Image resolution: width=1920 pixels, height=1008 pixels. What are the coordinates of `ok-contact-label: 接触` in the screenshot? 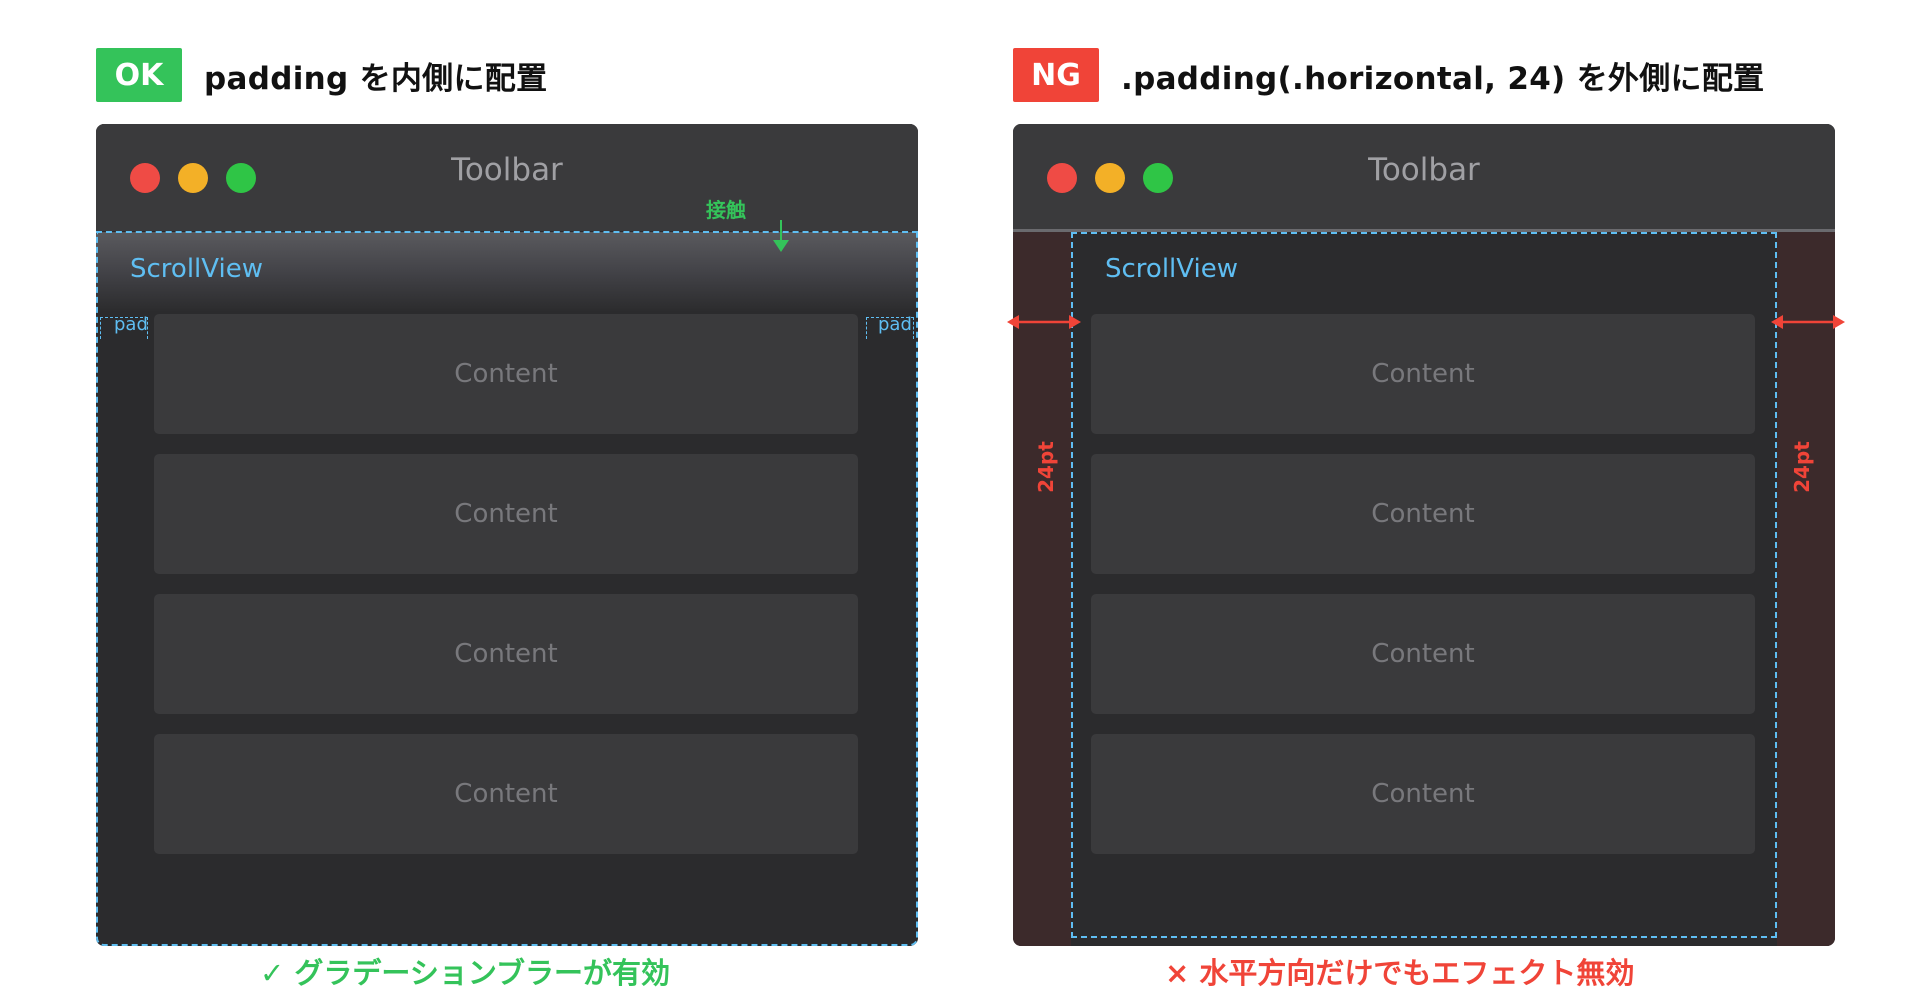 It's located at (726, 210).